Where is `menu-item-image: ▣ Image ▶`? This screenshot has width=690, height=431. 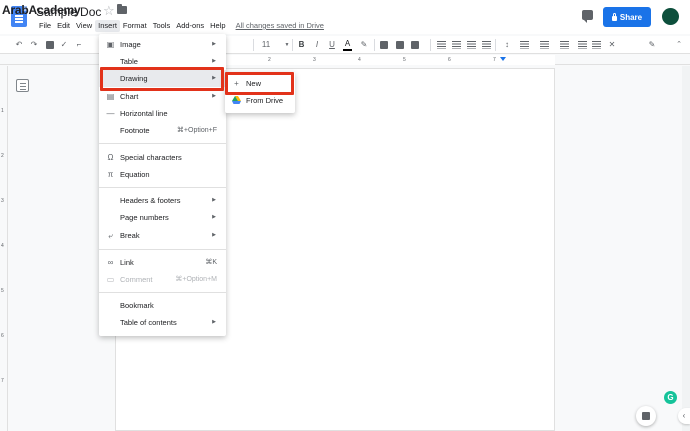
menu-item-image: ▣ Image ▶ is located at coordinates (162, 44).